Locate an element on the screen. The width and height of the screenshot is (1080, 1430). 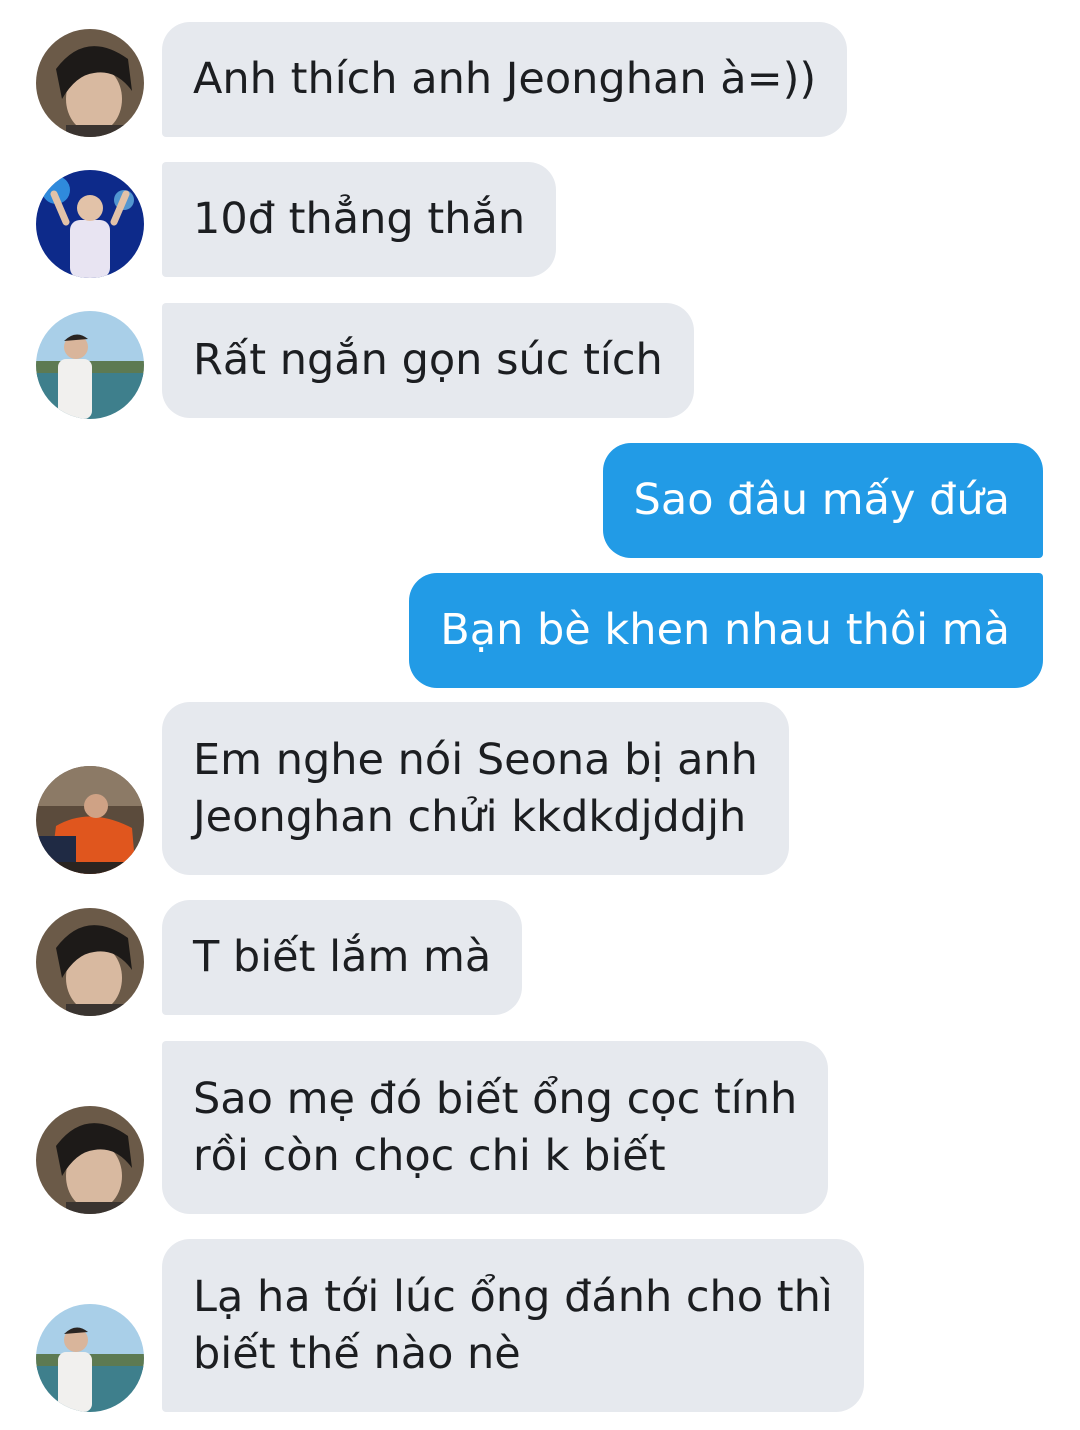
message-text: Anh thích anh Jeonghan à=)) is located at coordinates (505, 79).